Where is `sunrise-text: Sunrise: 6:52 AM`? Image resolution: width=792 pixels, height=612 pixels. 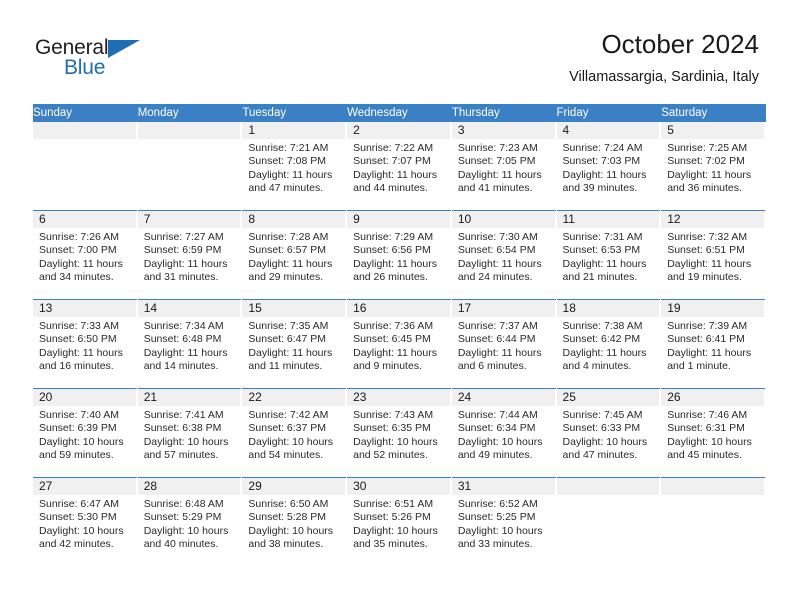
sunrise-text: Sunrise: 6:52 AM is located at coordinates (497, 504).